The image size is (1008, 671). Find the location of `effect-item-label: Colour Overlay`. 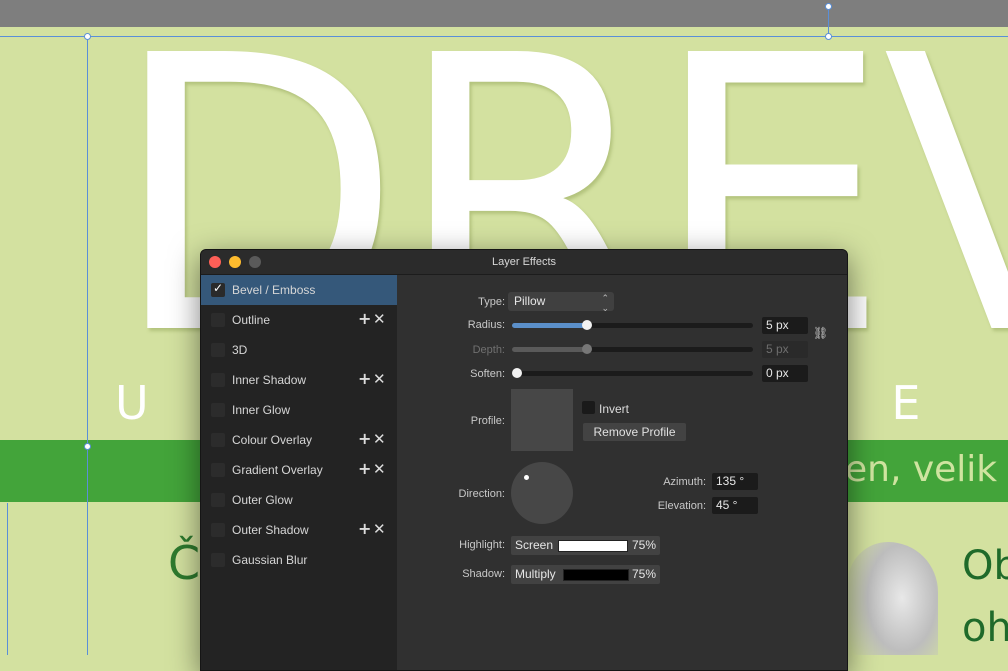

effect-item-label: Colour Overlay is located at coordinates (272, 440).